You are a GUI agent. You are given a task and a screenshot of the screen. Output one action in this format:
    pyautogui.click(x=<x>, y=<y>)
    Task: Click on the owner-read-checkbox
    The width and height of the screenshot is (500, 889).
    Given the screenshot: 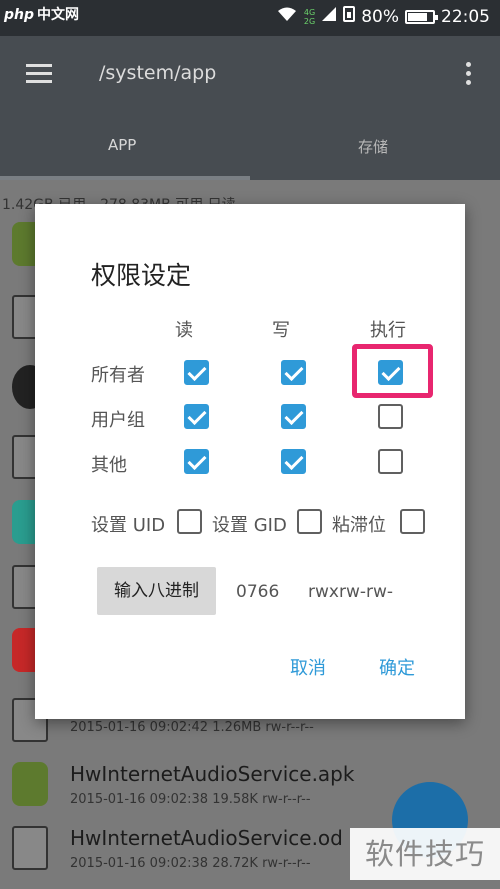 What is the action you would take?
    pyautogui.click(x=196, y=372)
    